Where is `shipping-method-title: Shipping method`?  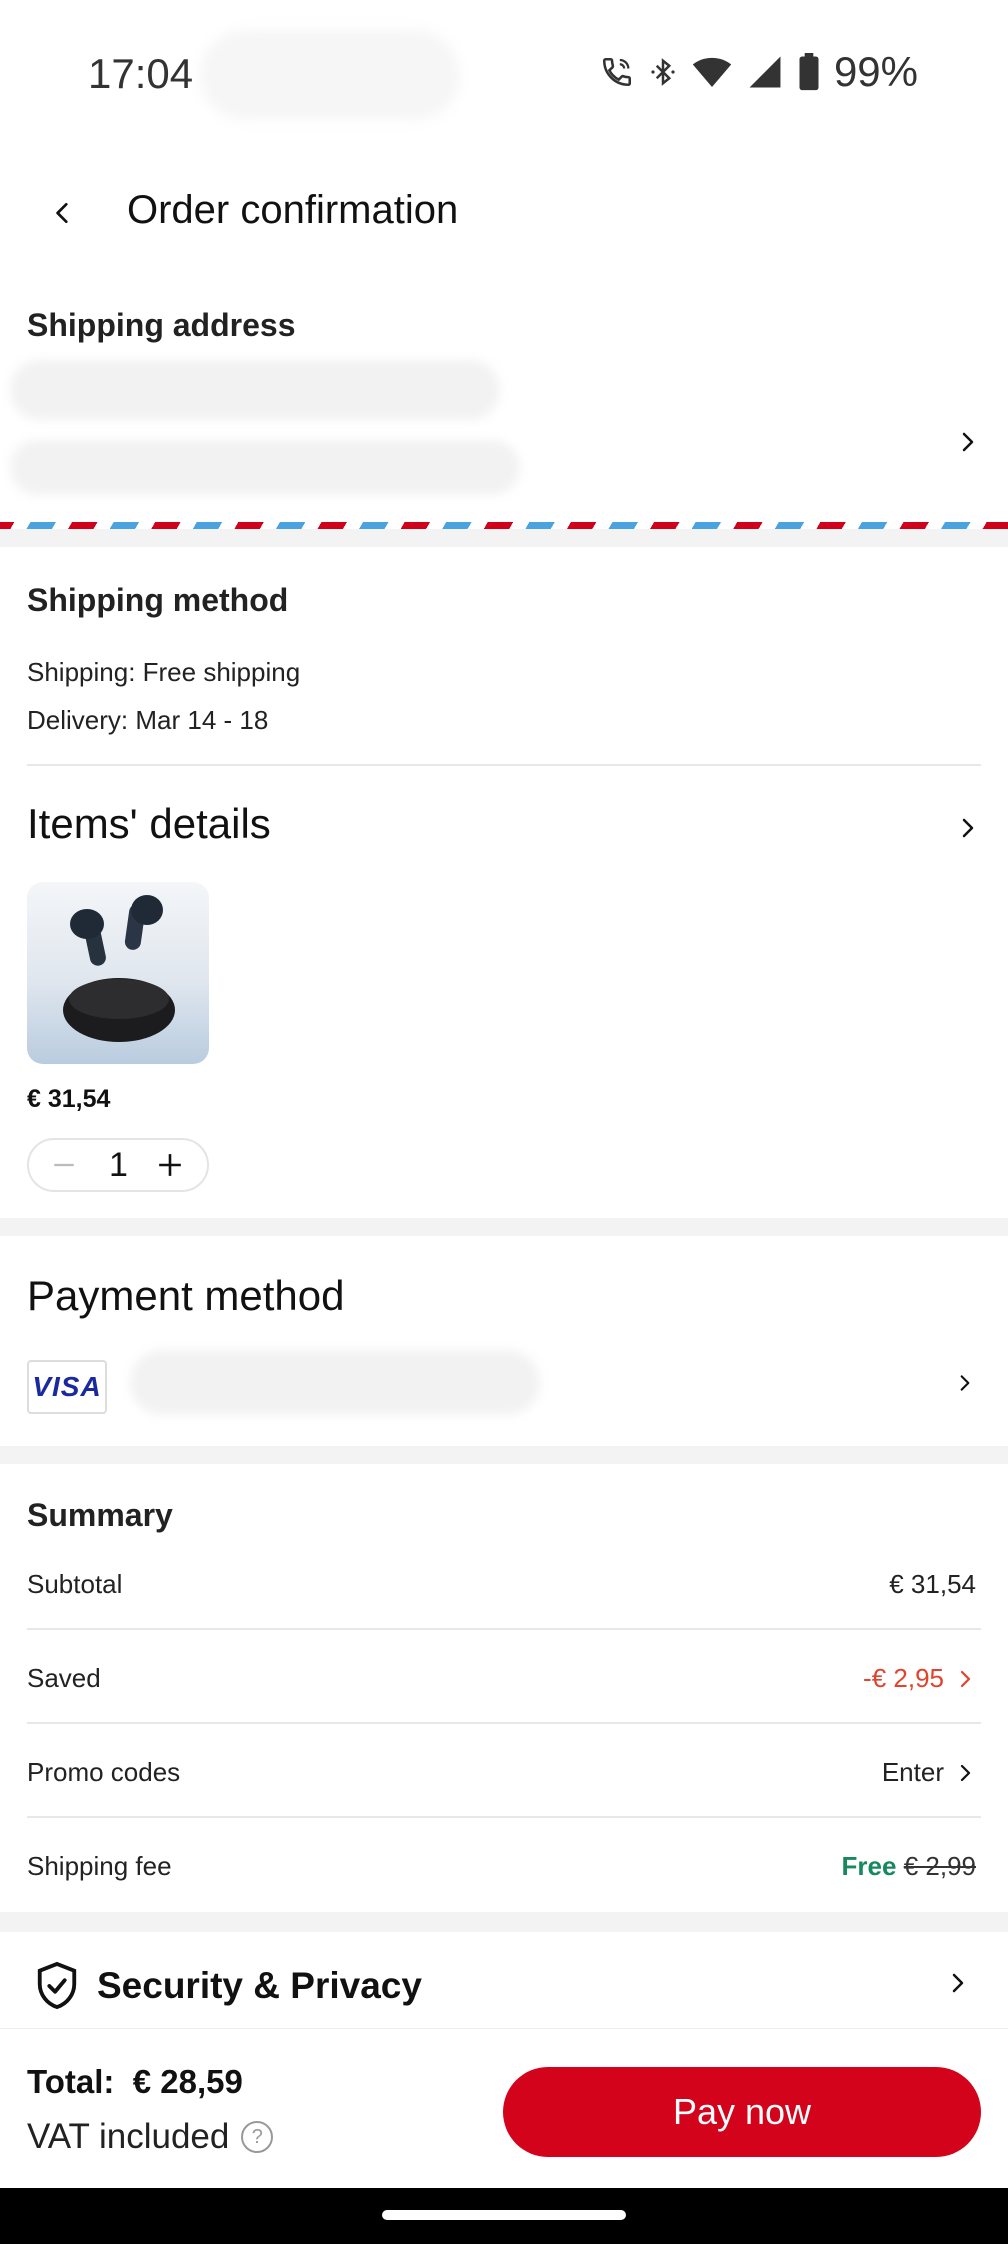 shipping-method-title: Shipping method is located at coordinates (158, 600).